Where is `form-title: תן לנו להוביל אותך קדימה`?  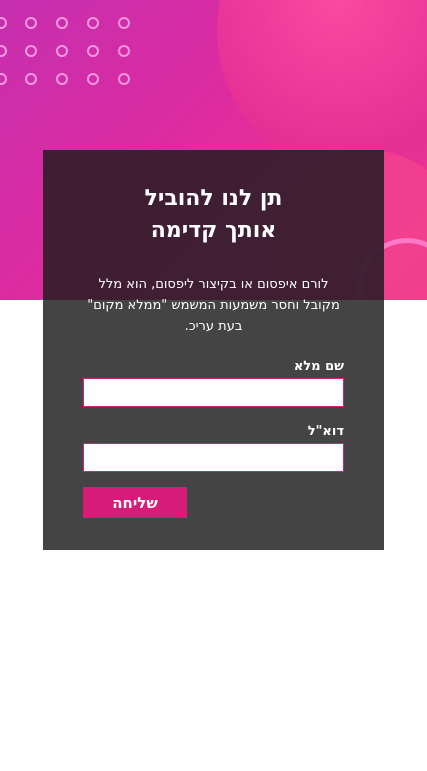 form-title: תן לנו להוביל אותך קדימה is located at coordinates (213, 215).